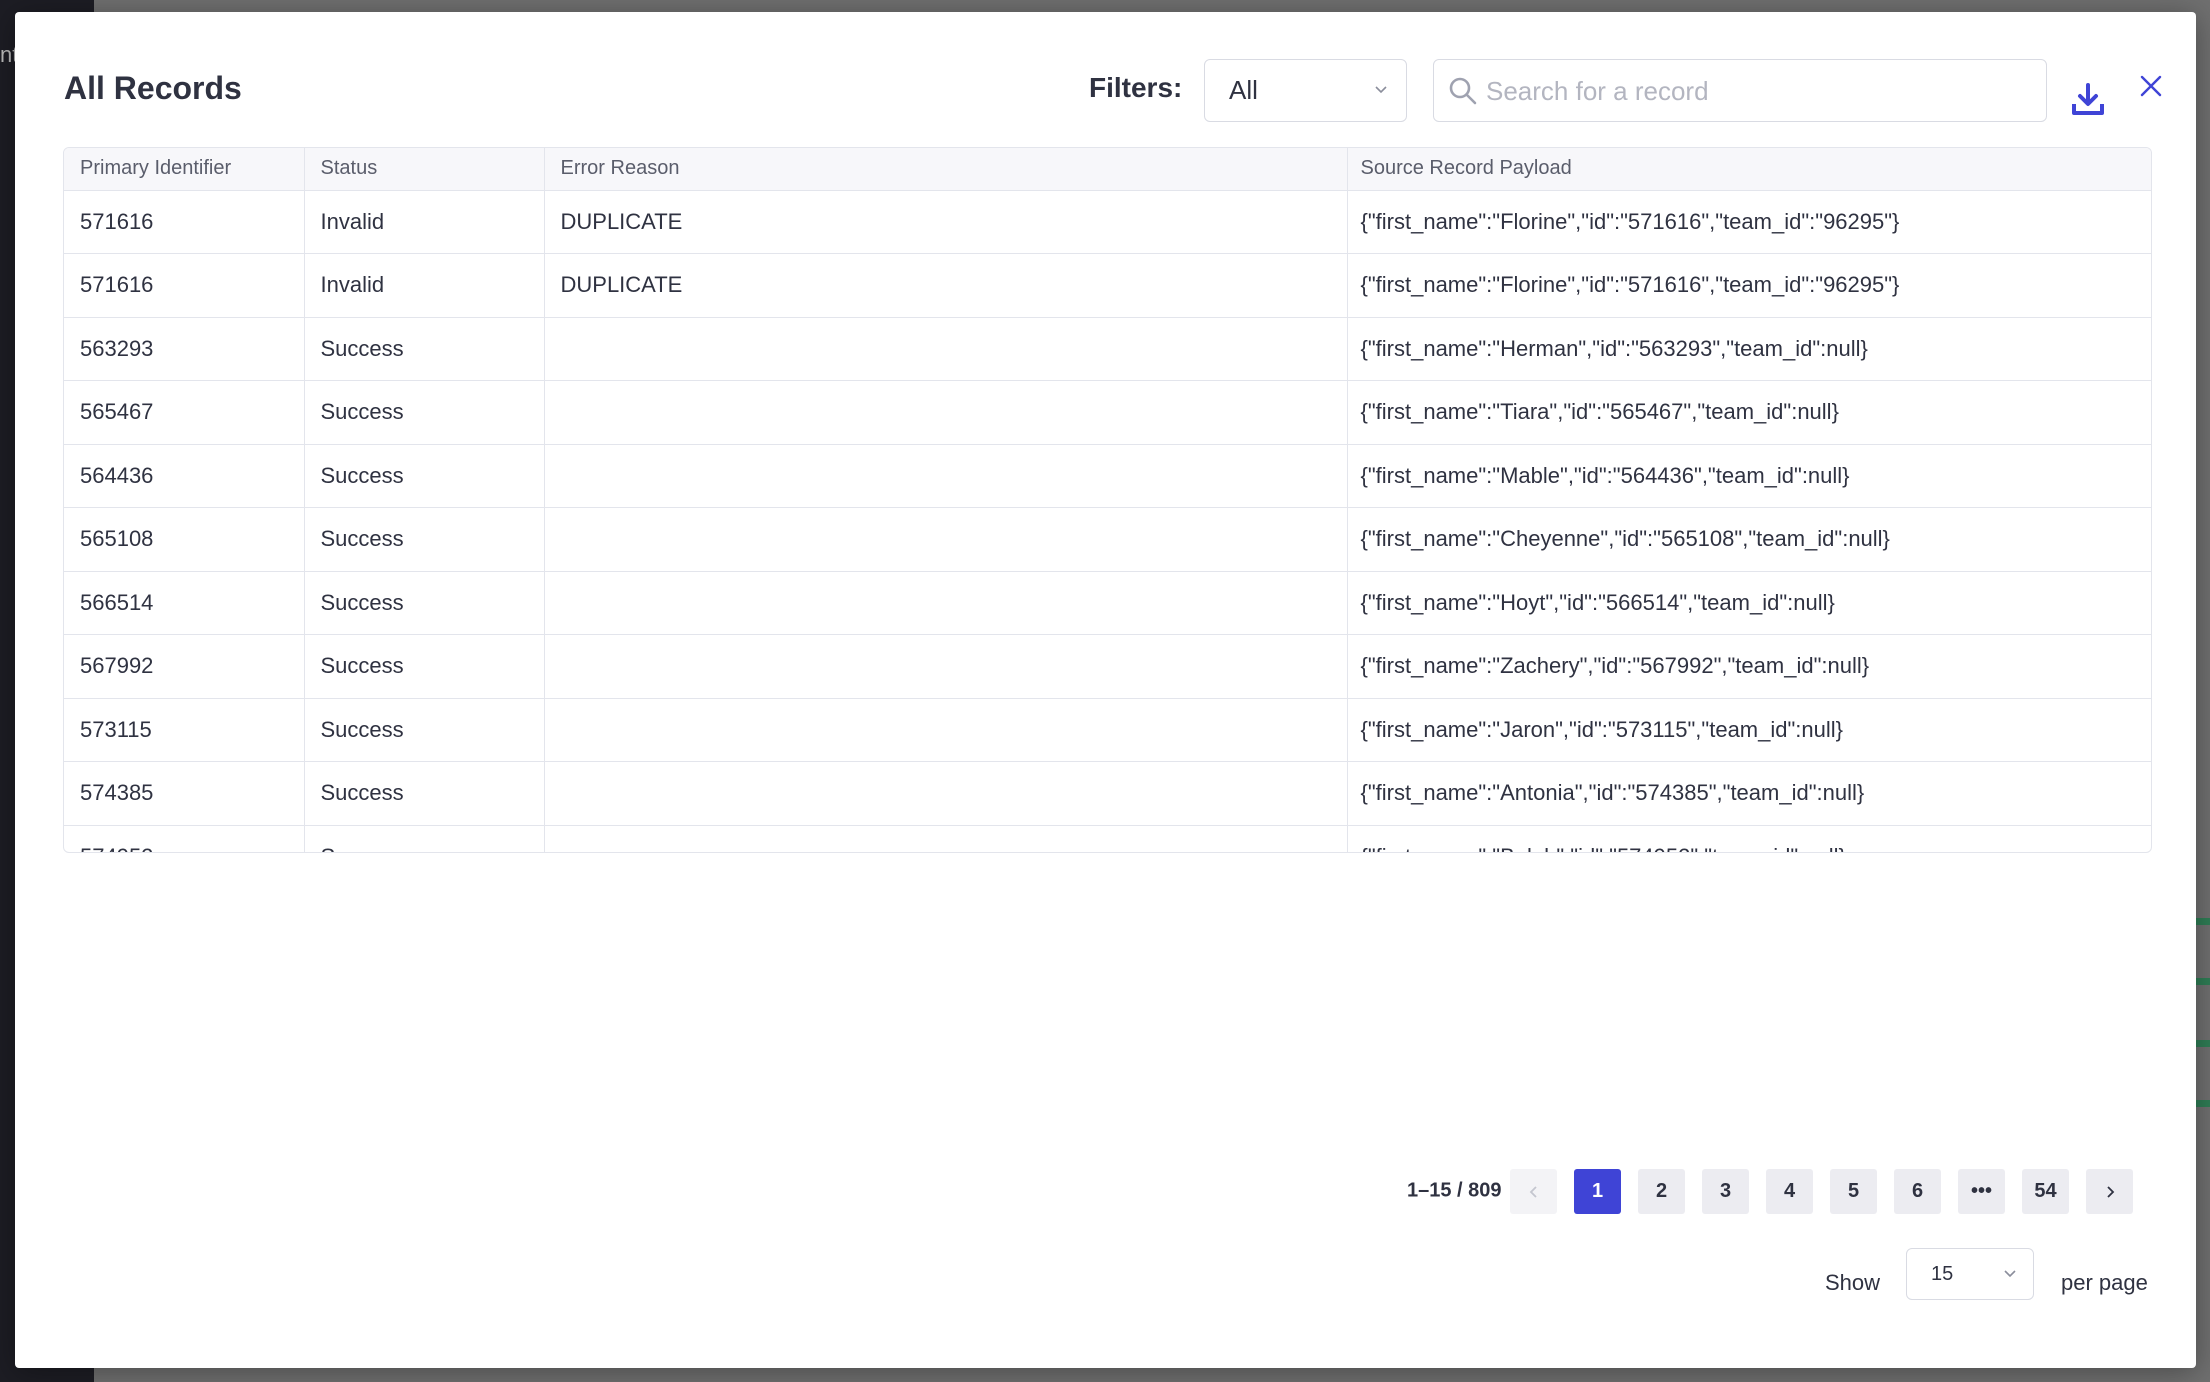 The image size is (2210, 1382). Describe the element at coordinates (1597, 1191) in the screenshot. I see `page-button: 1` at that location.